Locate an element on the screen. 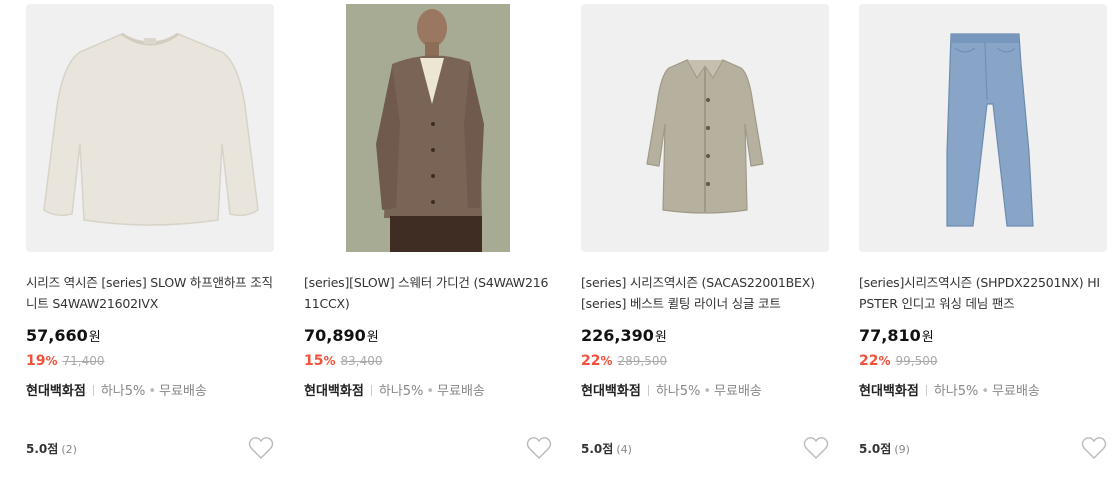 The height and width of the screenshot is (477, 1112). original-price: 289,500 is located at coordinates (642, 361).